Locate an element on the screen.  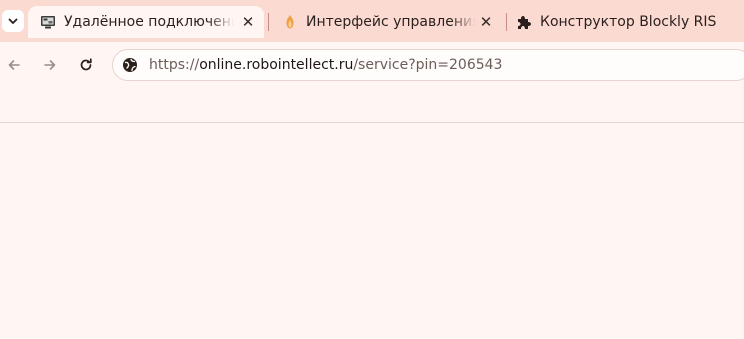
back-button is located at coordinates (14, 65).